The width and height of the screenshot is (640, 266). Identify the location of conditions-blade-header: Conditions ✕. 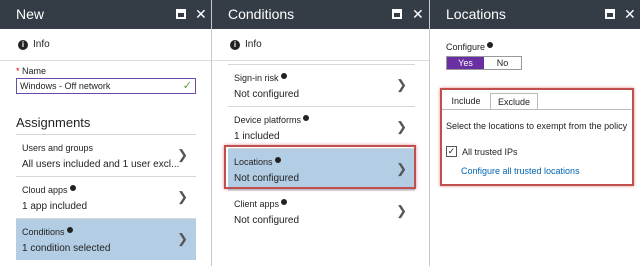
(320, 14).